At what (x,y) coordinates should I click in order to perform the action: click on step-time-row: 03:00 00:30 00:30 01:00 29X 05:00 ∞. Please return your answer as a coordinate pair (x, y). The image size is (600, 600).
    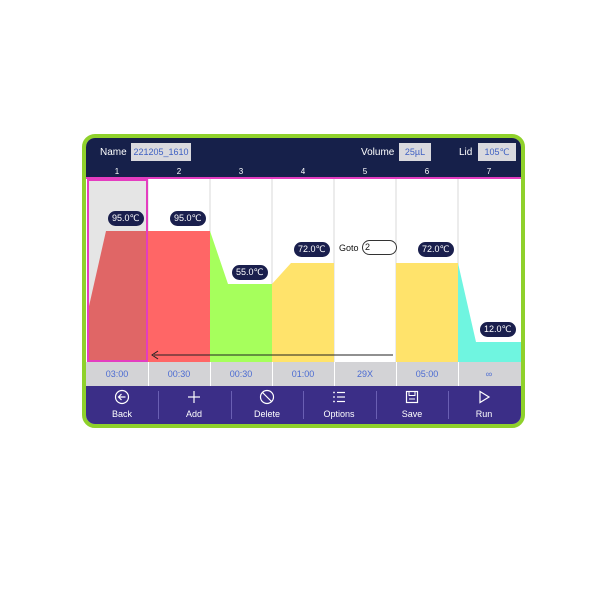
    Looking at the image, I should click on (303, 374).